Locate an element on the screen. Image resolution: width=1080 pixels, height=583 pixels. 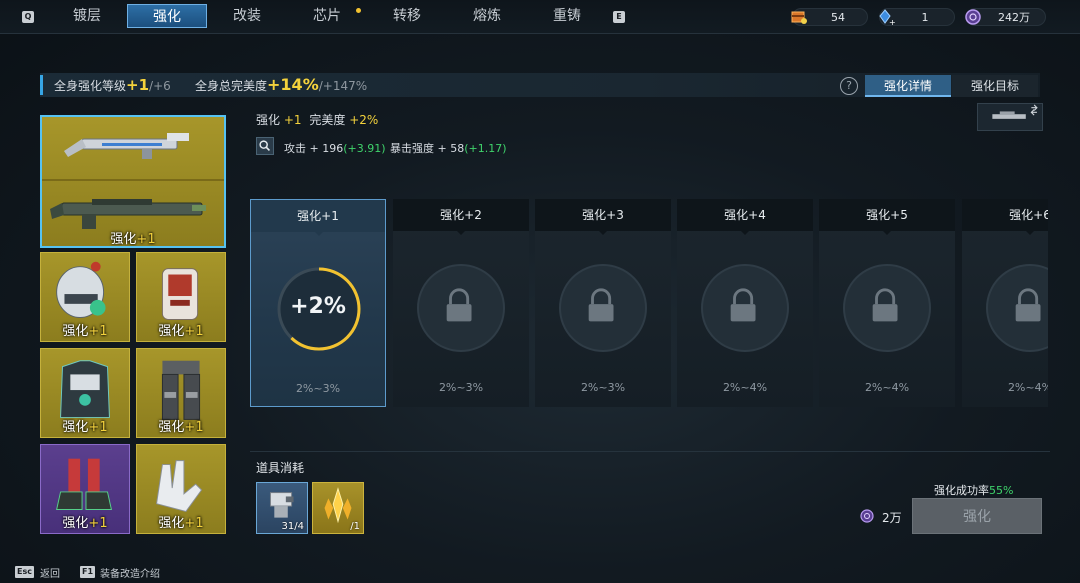
consumable-item-2: /1 is located at coordinates (338, 508).